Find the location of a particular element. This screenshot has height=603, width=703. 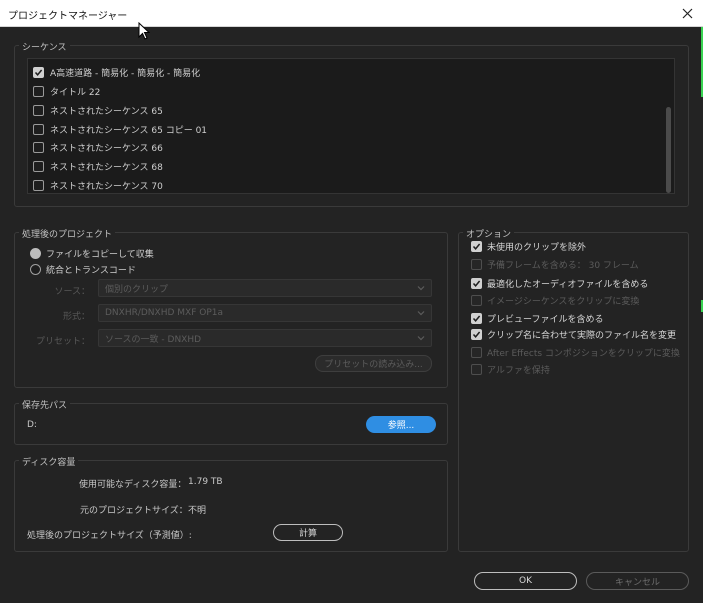

source-select: 個別のクリップ is located at coordinates (265, 288).